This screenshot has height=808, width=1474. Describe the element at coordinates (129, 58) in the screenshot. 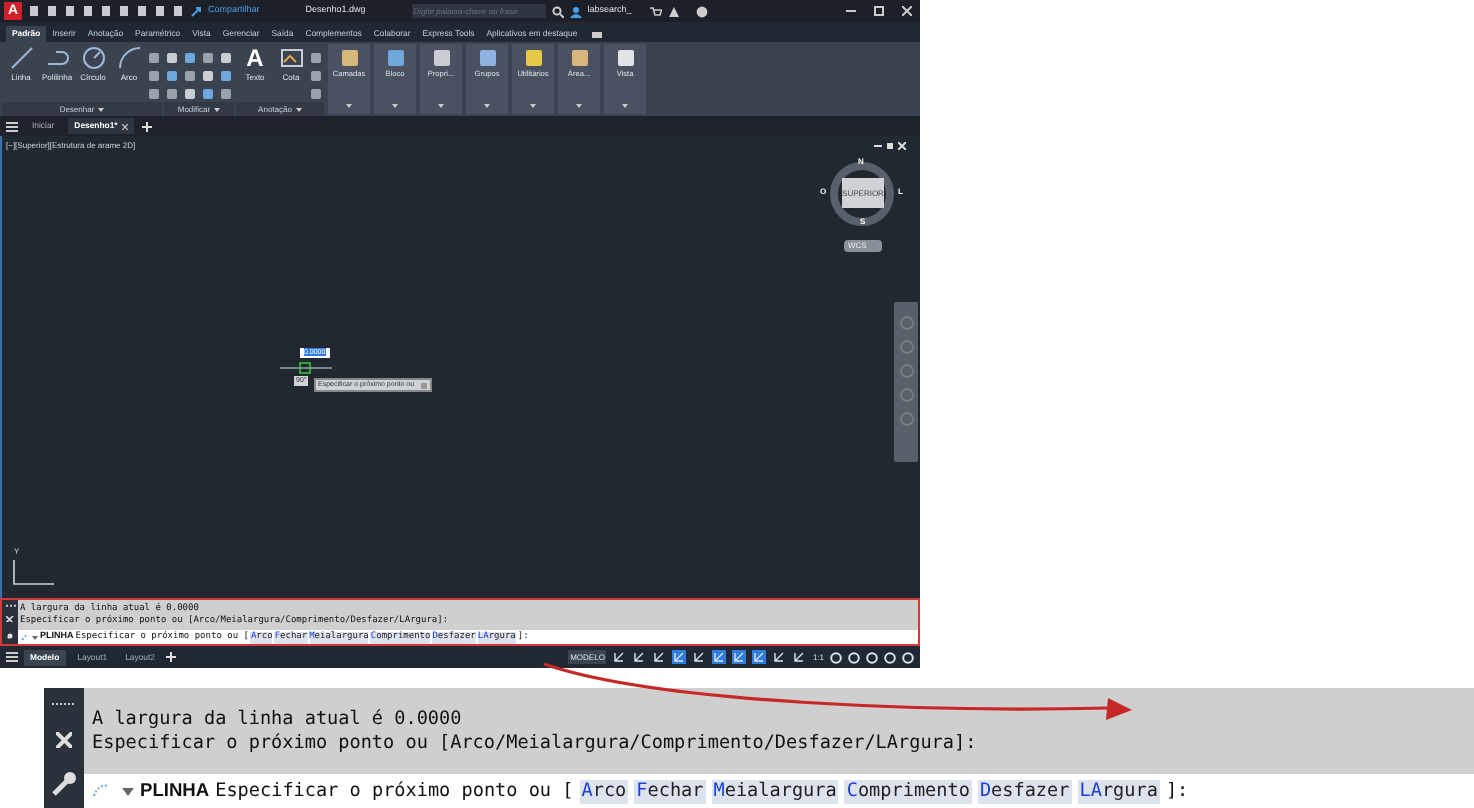

I see `arc-icon` at that location.